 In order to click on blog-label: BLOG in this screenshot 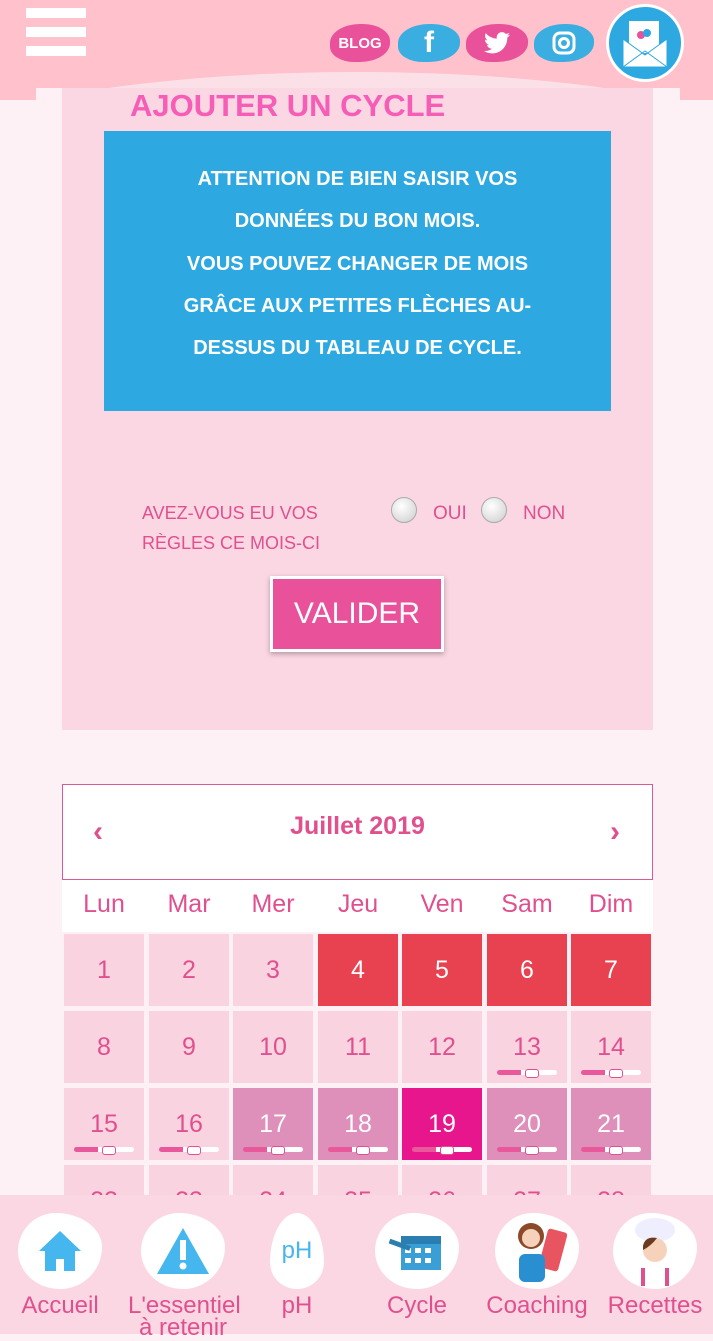, I will do `click(360, 43)`.